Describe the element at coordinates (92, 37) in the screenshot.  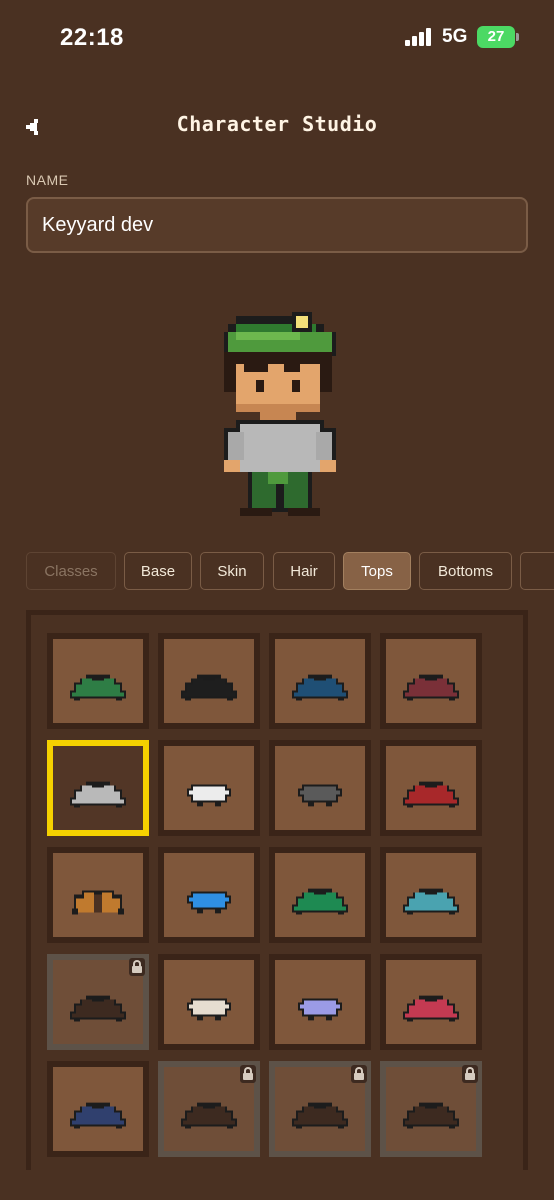
I see `status-time: 22:18` at that location.